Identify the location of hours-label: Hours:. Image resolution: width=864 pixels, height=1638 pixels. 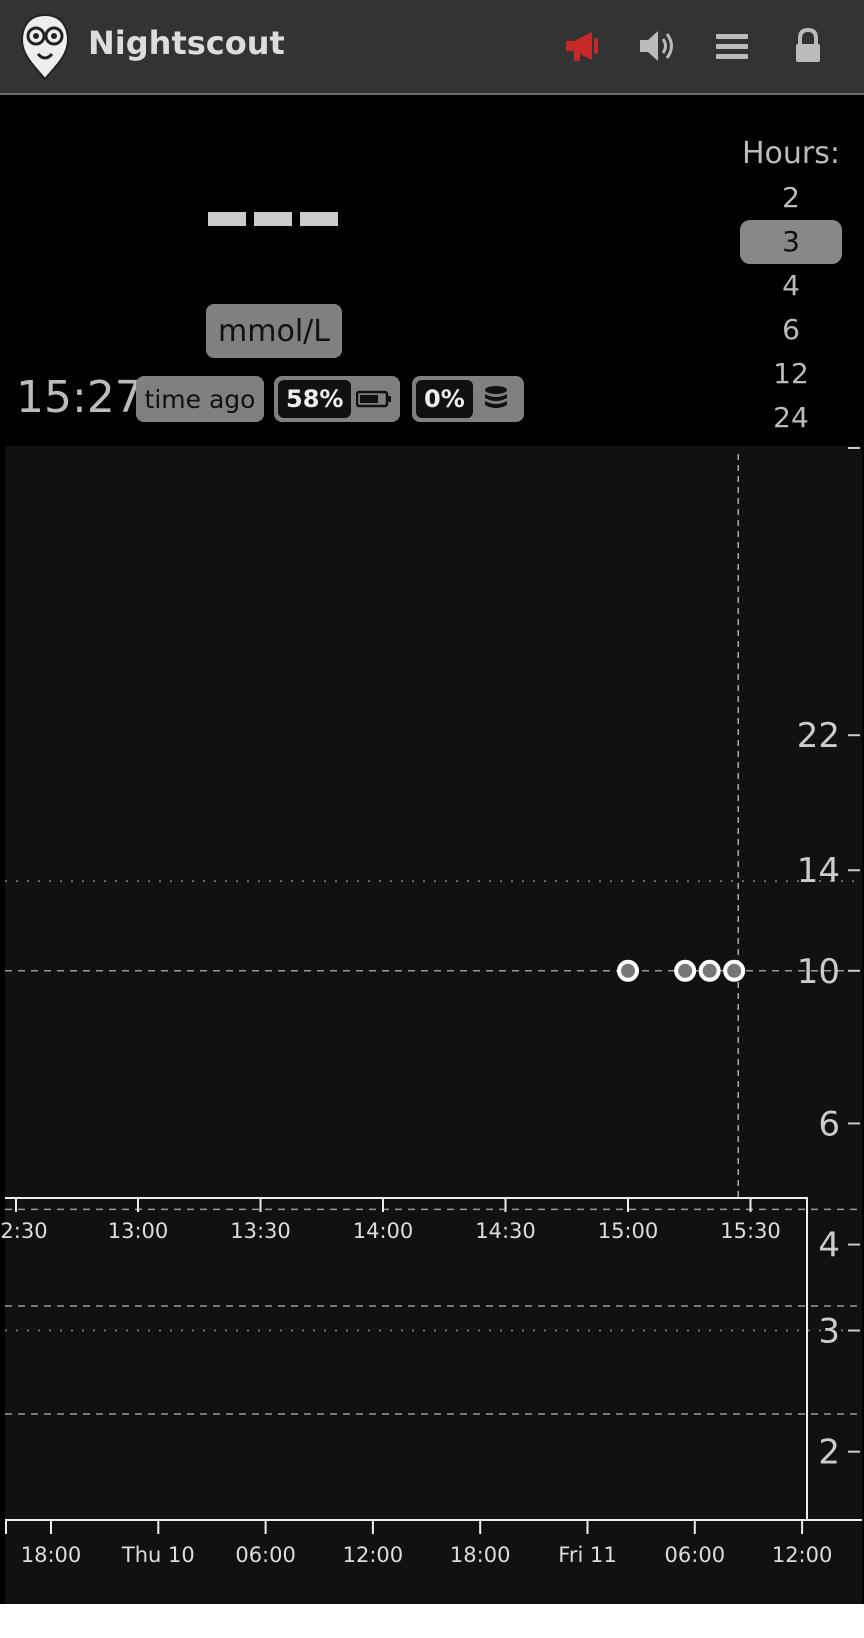
(791, 153).